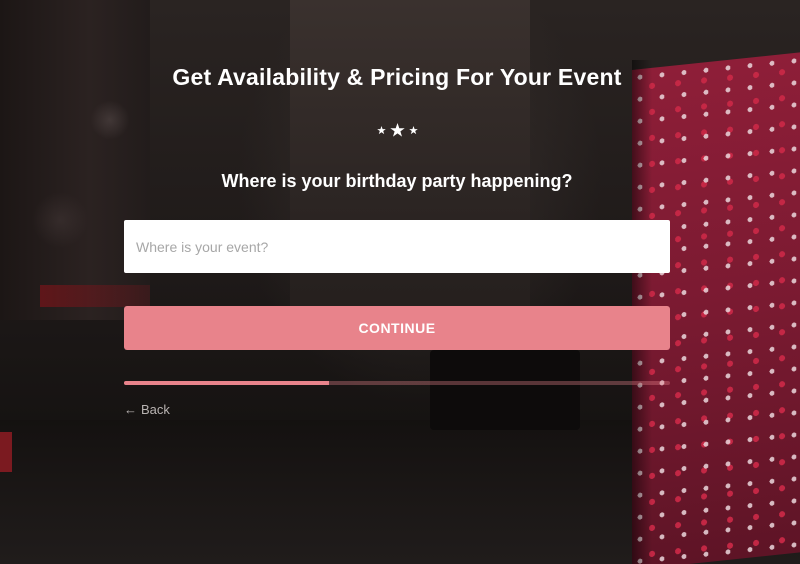 The image size is (800, 564). I want to click on event-location-input, so click(397, 246).